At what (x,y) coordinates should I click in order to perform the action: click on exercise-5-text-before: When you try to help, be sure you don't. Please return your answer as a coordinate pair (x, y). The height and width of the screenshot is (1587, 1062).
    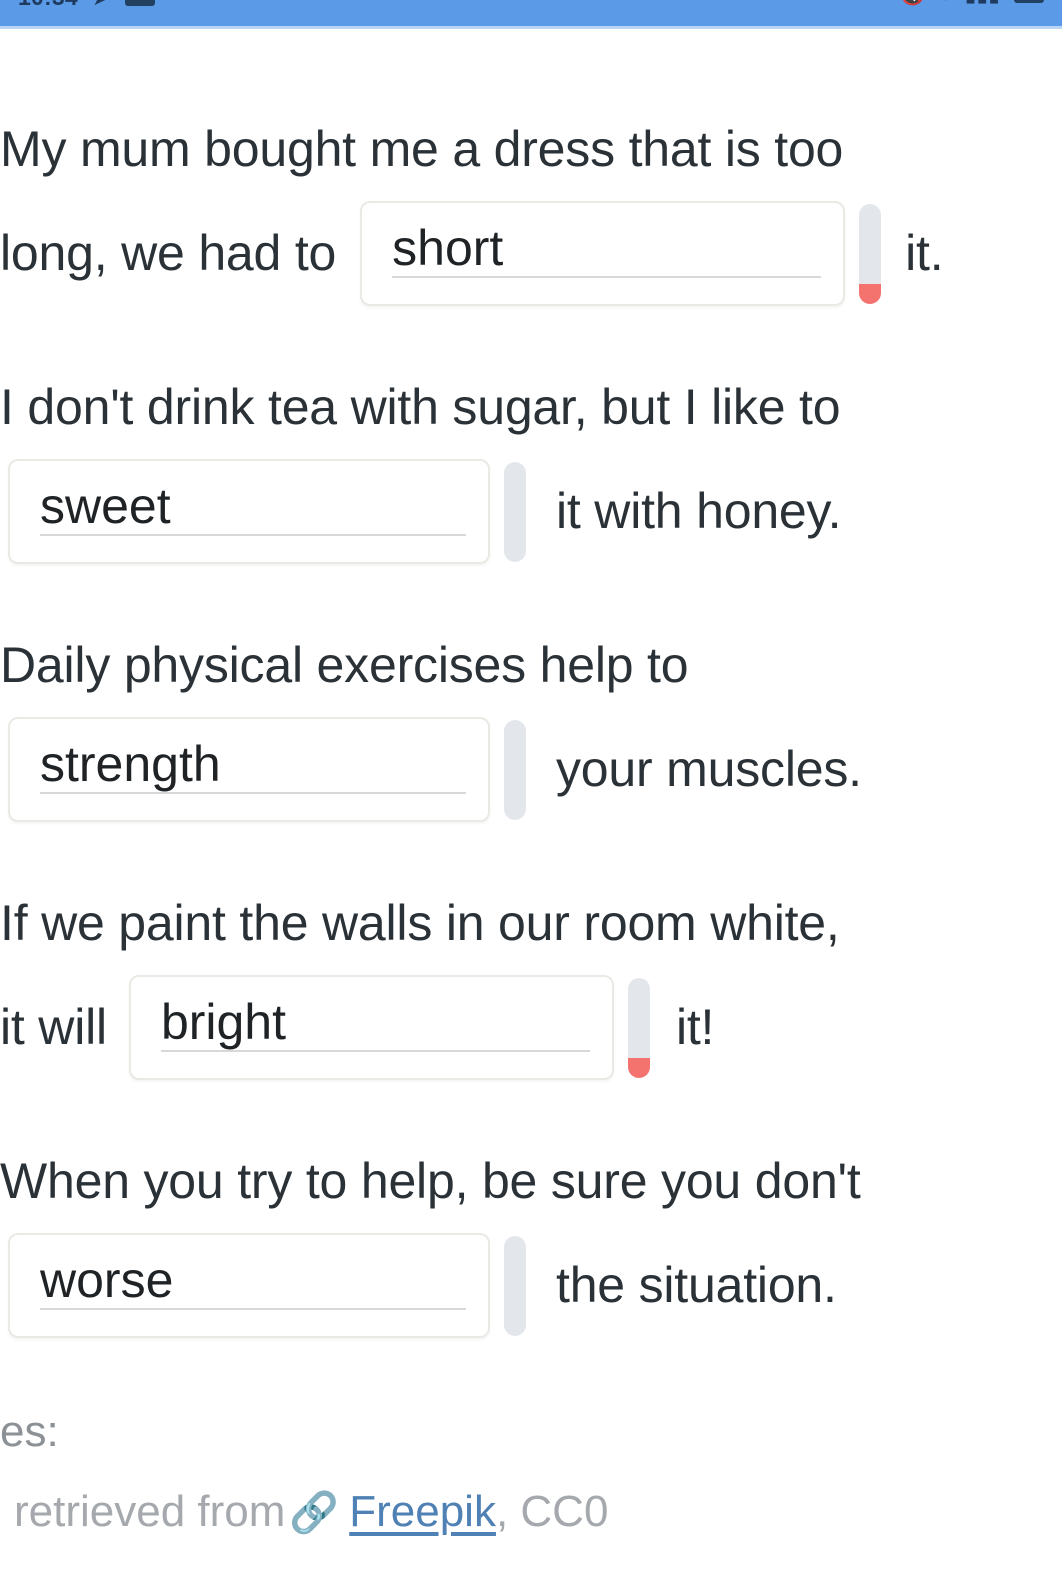
    Looking at the image, I should click on (430, 1181).